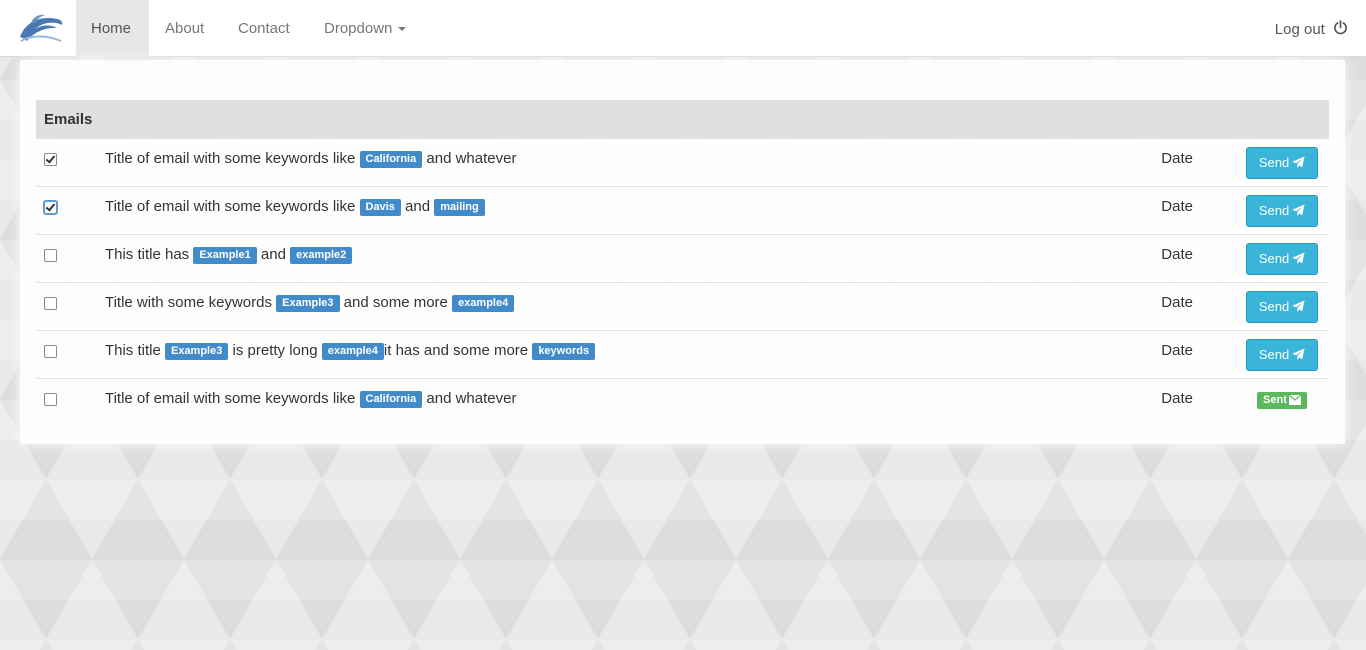 This screenshot has height=650, width=1366. What do you see at coordinates (1295, 399) in the screenshot?
I see `envelope-icon` at bounding box center [1295, 399].